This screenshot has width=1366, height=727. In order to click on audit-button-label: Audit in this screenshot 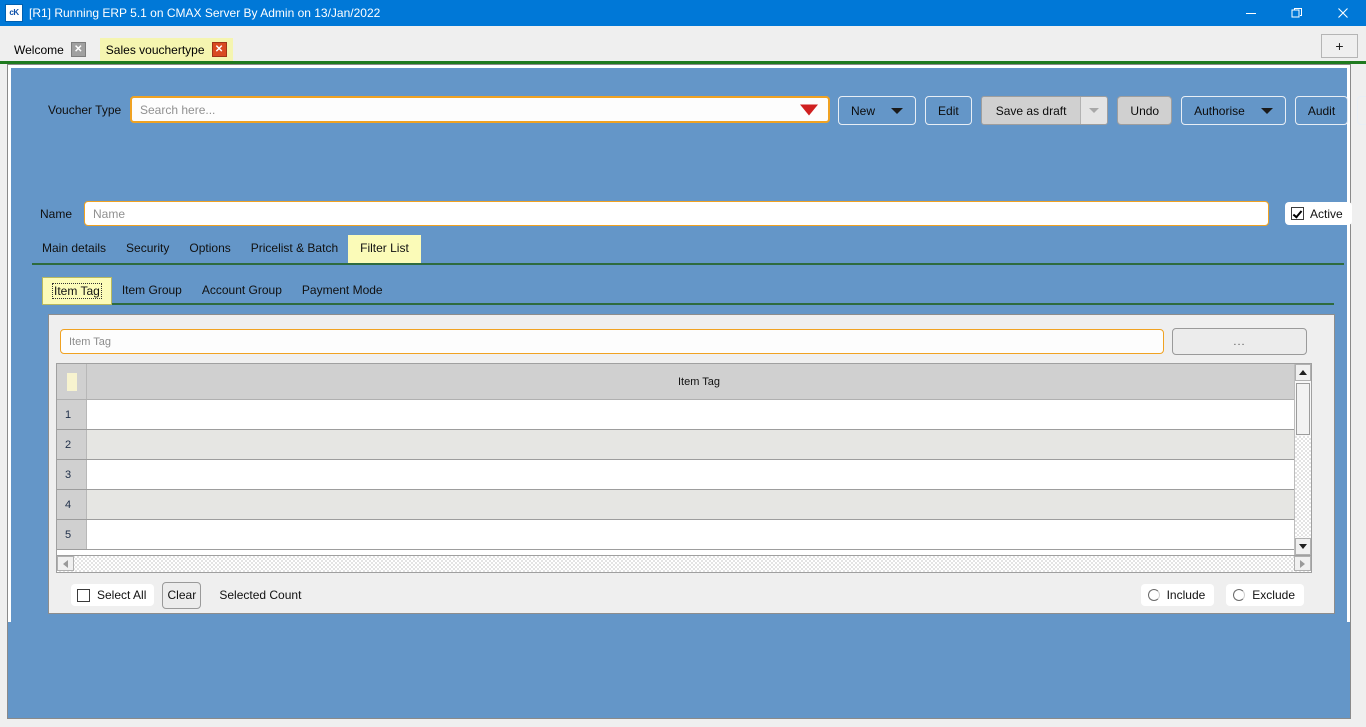, I will do `click(1321, 110)`.